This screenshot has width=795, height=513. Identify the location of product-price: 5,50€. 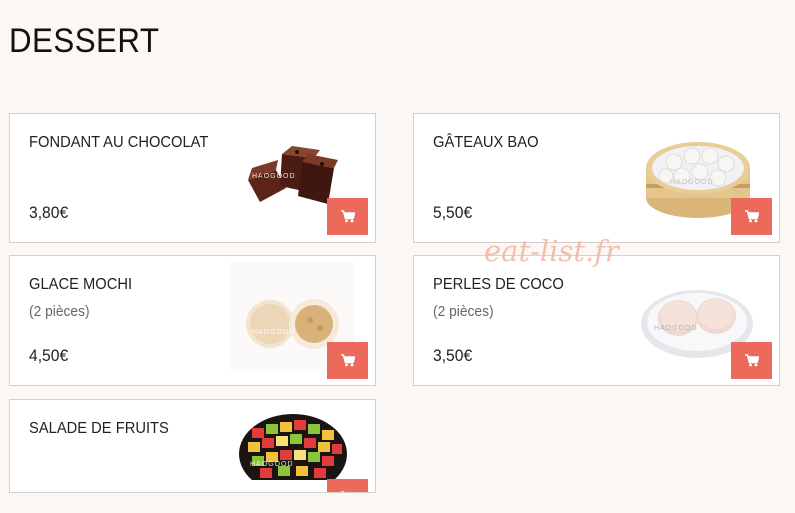
(453, 212).